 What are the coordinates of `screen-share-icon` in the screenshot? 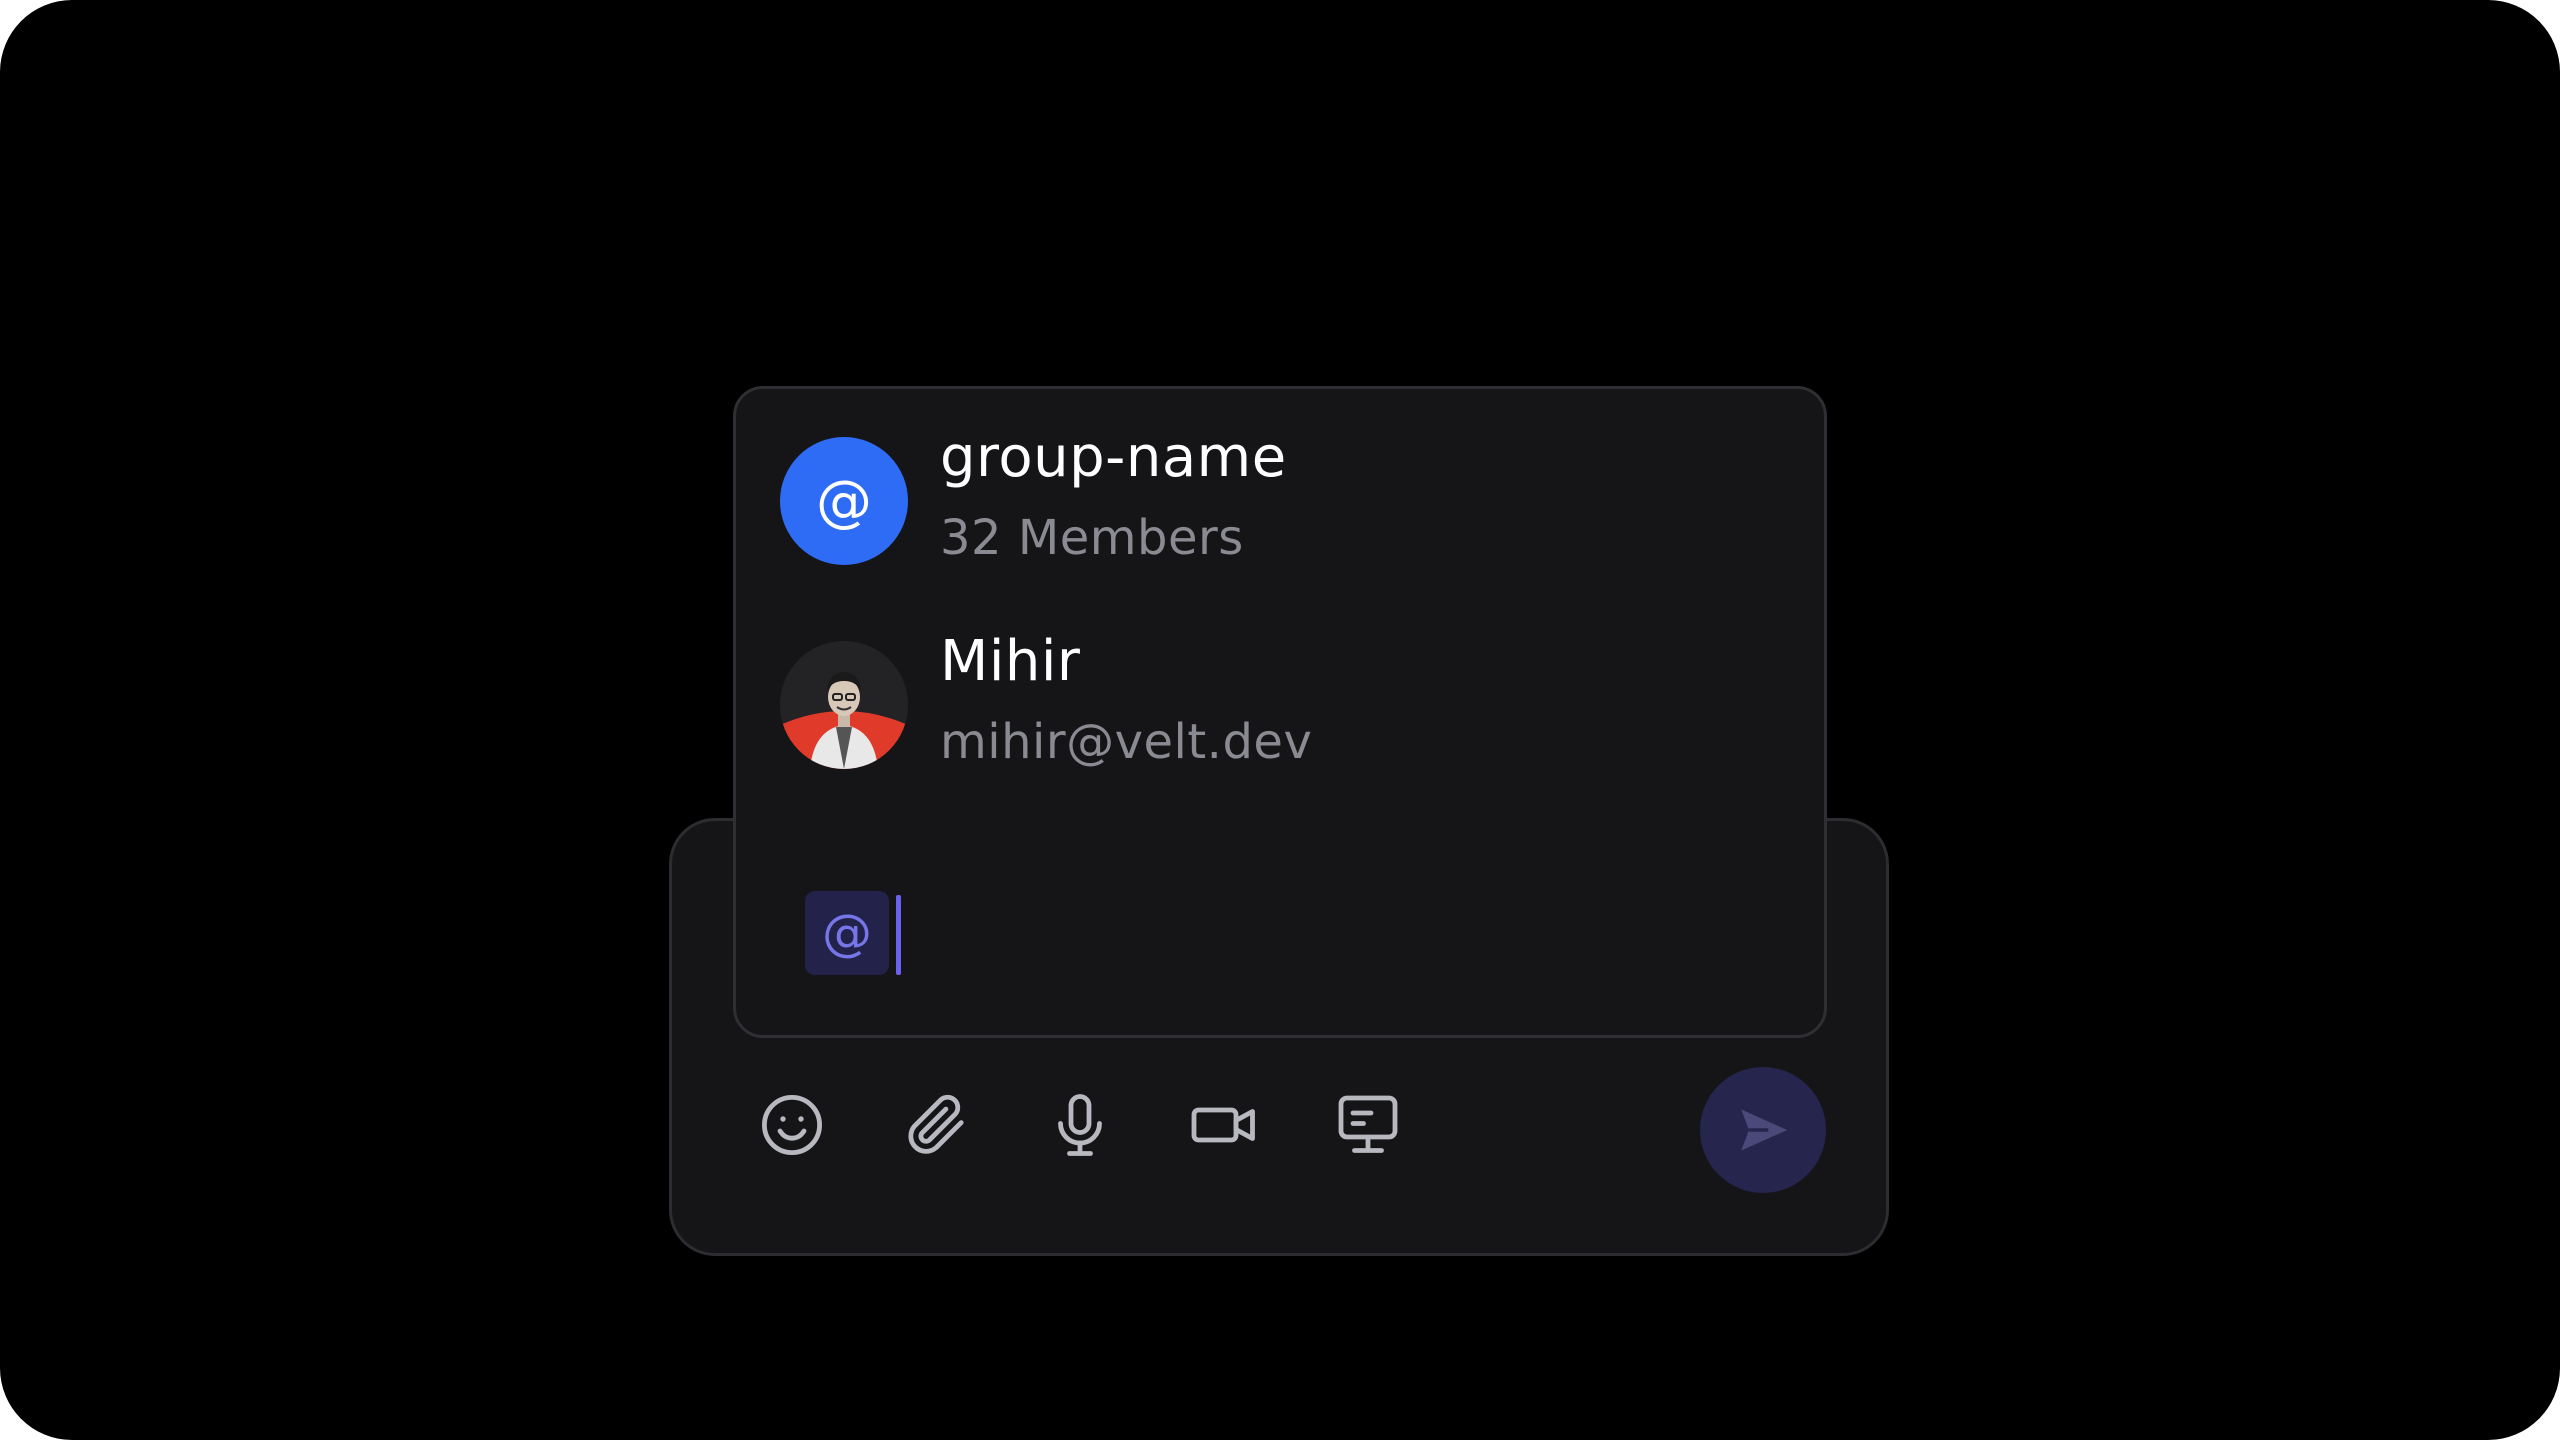 It's located at (1368, 1124).